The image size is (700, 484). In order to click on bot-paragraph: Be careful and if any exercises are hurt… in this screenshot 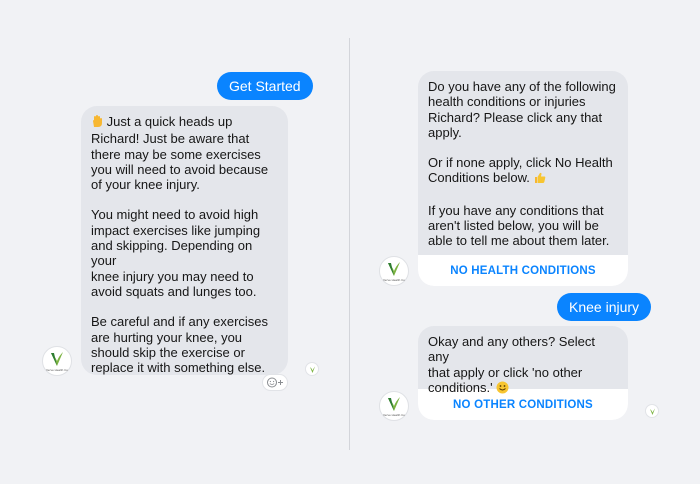, I will do `click(184, 344)`.